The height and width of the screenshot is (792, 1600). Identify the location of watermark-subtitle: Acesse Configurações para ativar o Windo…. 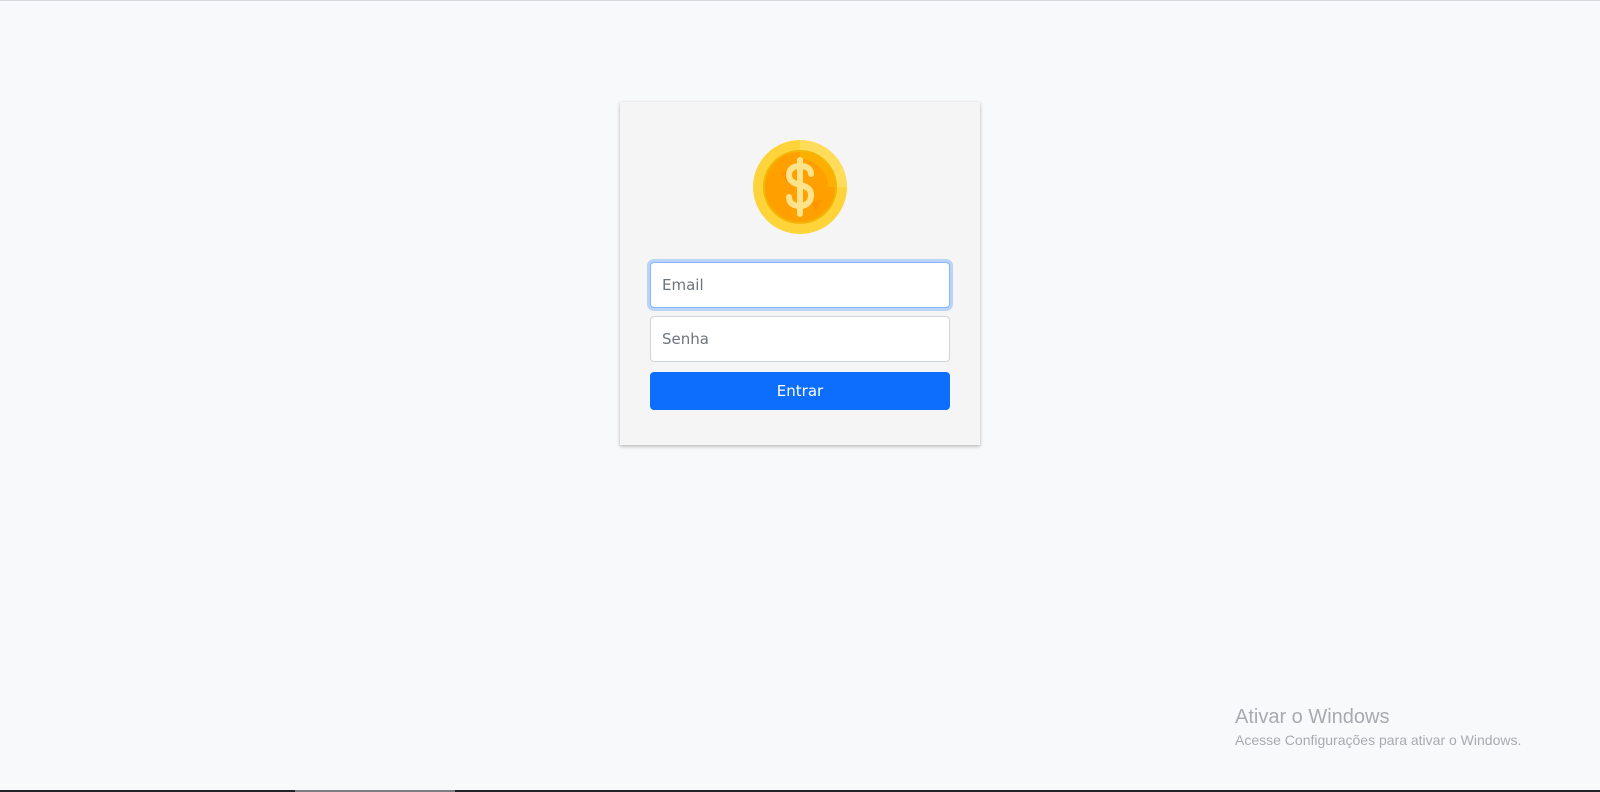
(1378, 740).